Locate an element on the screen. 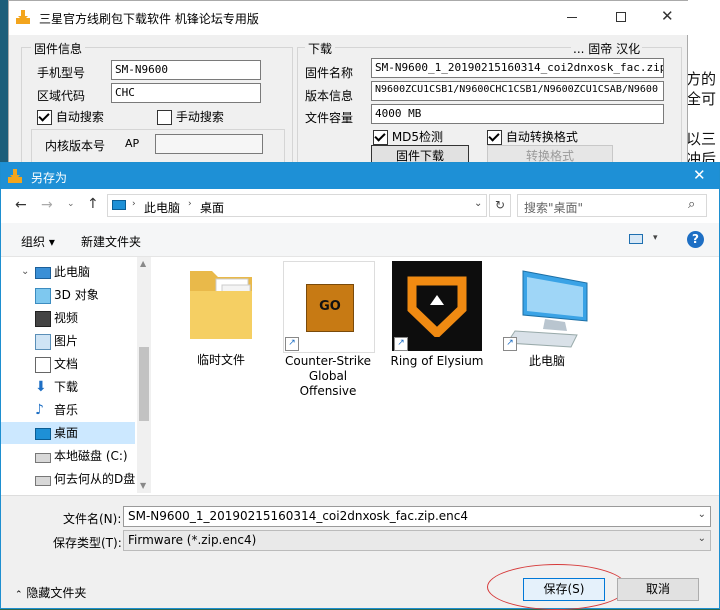 The height and width of the screenshot is (610, 720). auto-search-check-icon is located at coordinates (44, 117).